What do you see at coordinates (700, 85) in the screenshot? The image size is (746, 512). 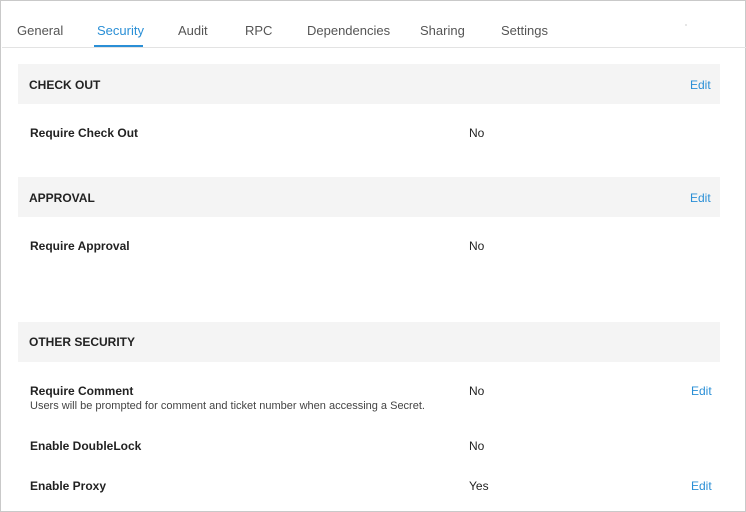 I see `edit-checkout-link: Edit` at bounding box center [700, 85].